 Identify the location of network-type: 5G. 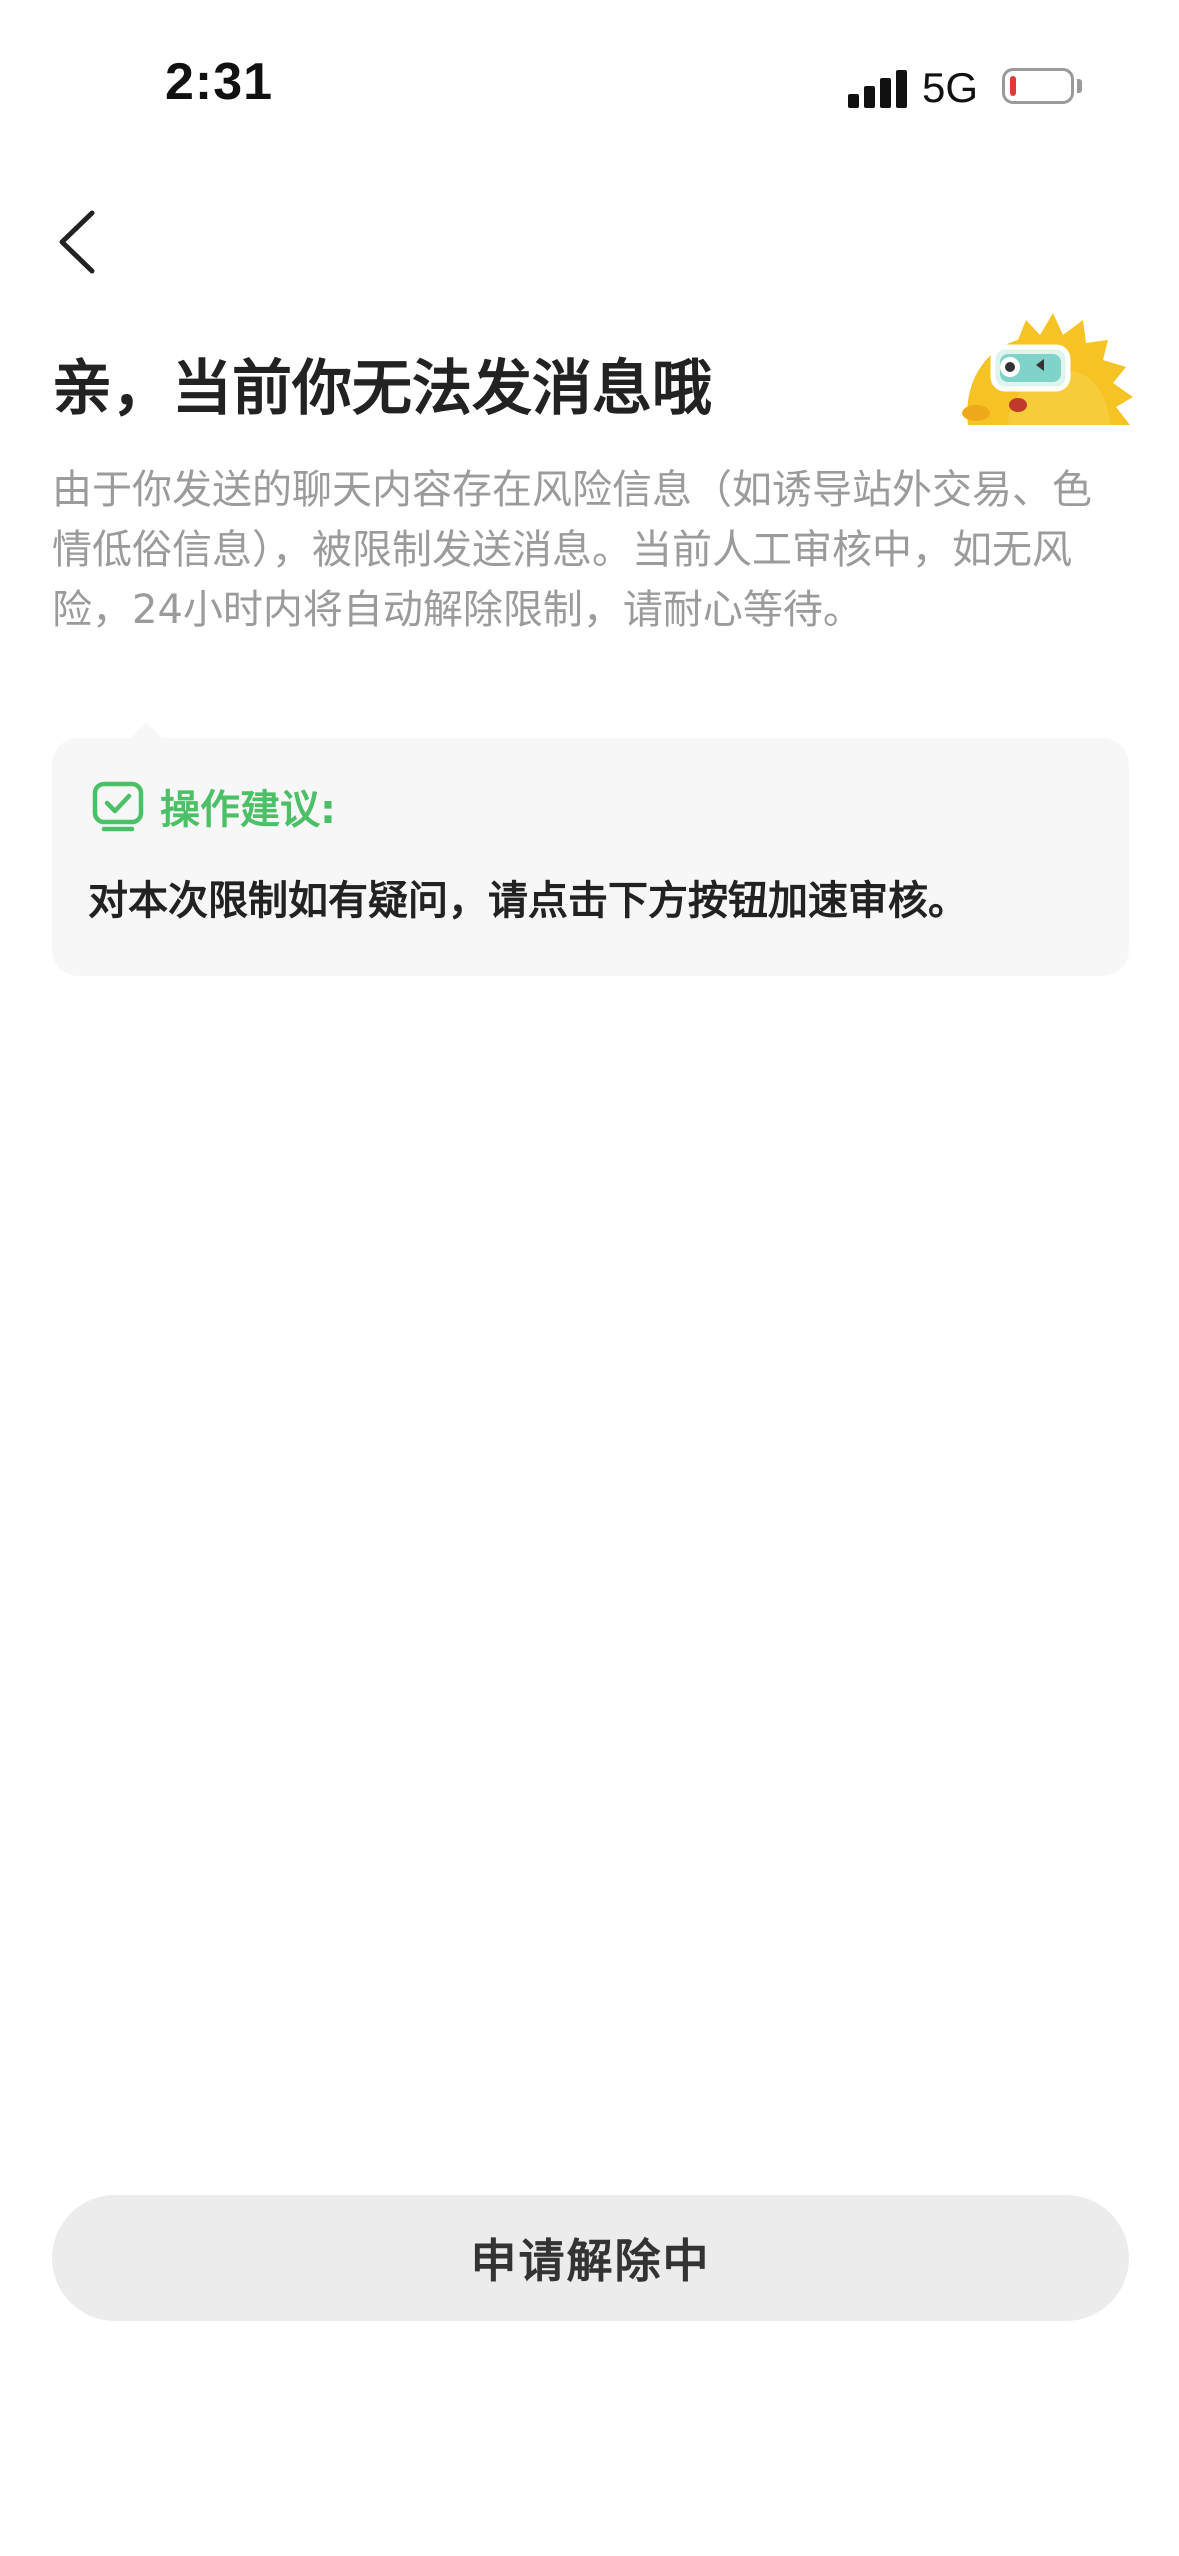
(950, 87).